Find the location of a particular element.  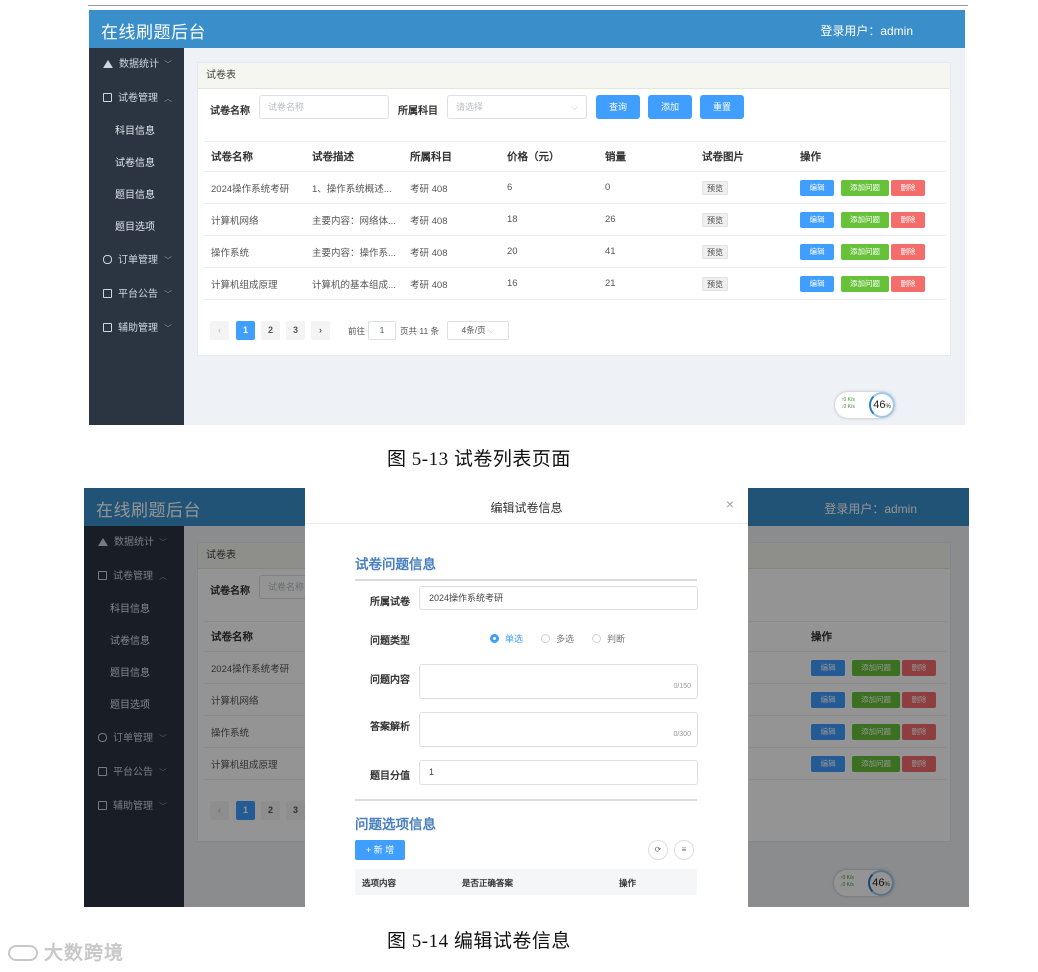

cell-sales: 26 is located at coordinates (646, 219).